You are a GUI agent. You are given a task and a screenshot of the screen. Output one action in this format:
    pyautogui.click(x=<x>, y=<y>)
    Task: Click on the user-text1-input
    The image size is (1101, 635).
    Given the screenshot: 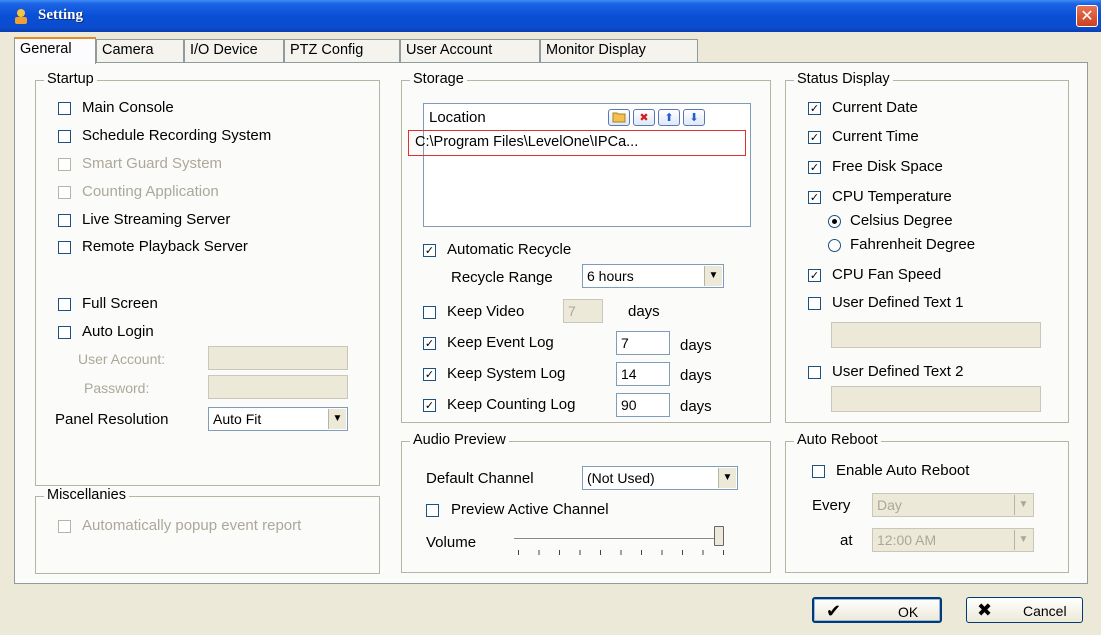 What is the action you would take?
    pyautogui.click(x=936, y=335)
    